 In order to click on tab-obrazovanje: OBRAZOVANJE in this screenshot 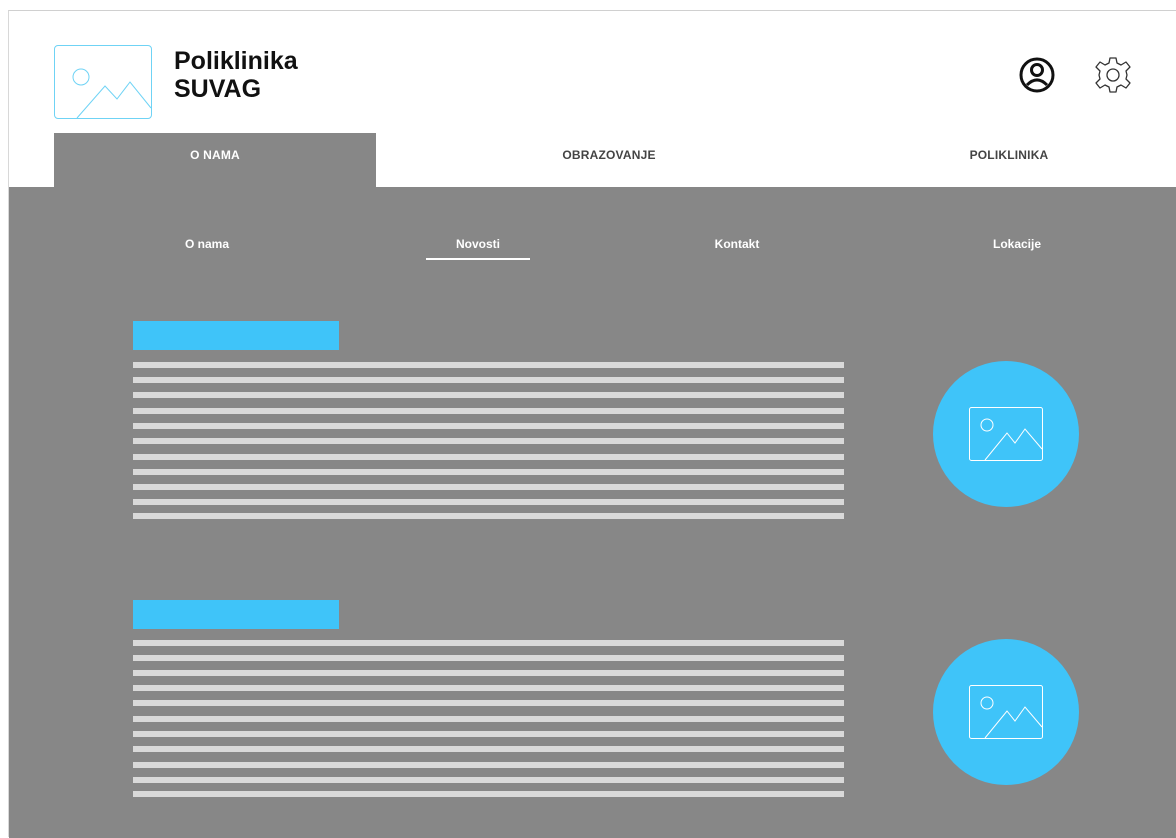, I will do `click(609, 160)`.